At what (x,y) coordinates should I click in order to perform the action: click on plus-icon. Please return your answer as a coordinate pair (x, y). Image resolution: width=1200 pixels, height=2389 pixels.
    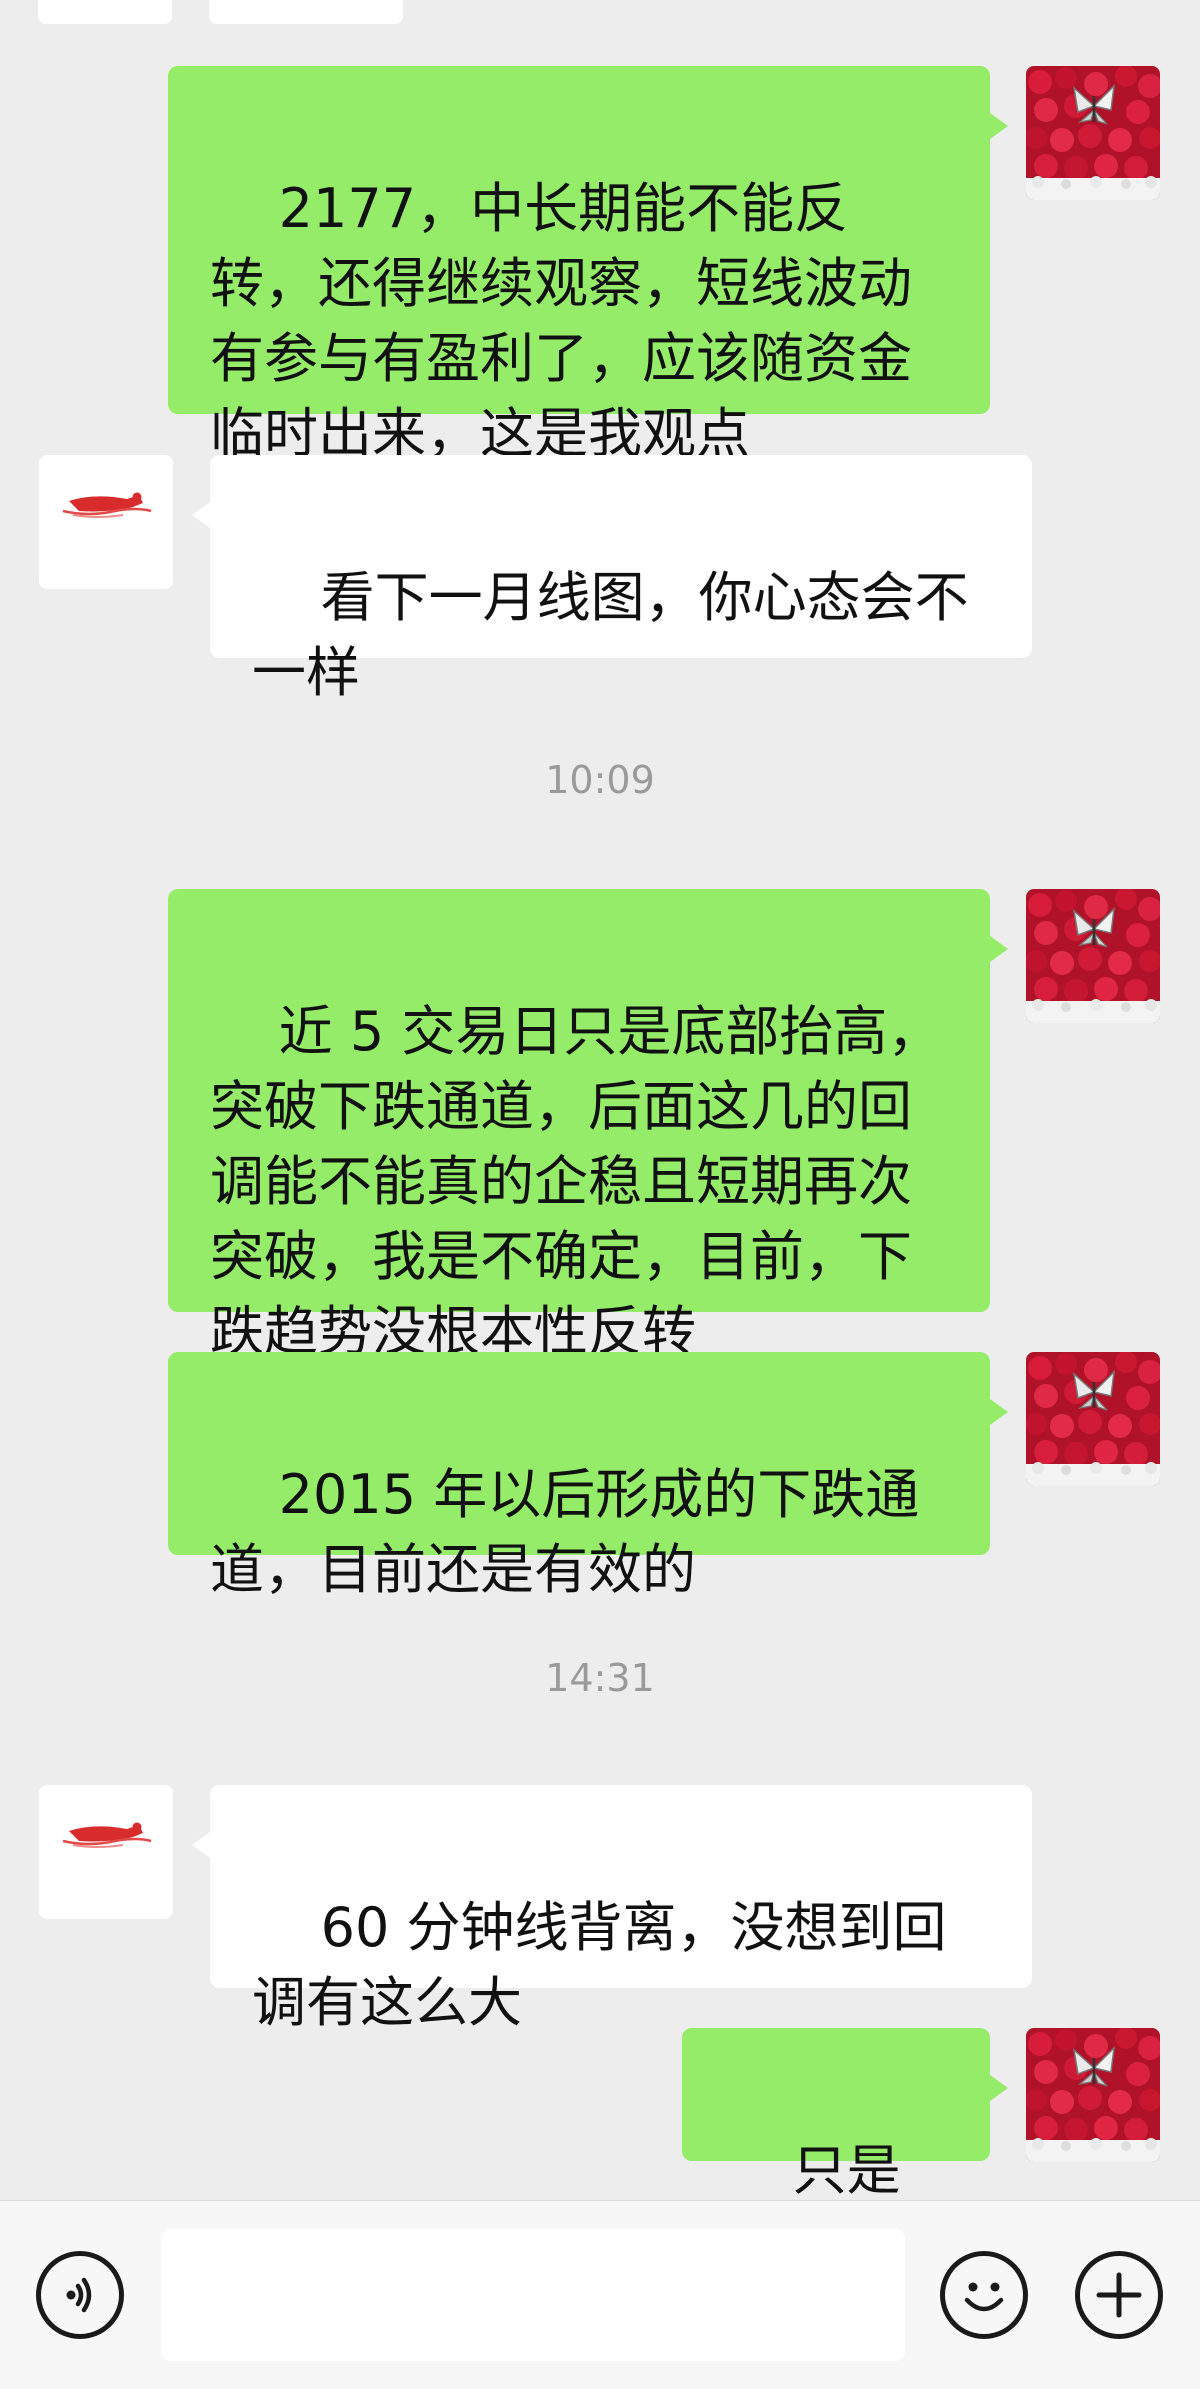
    Looking at the image, I should click on (1119, 2295).